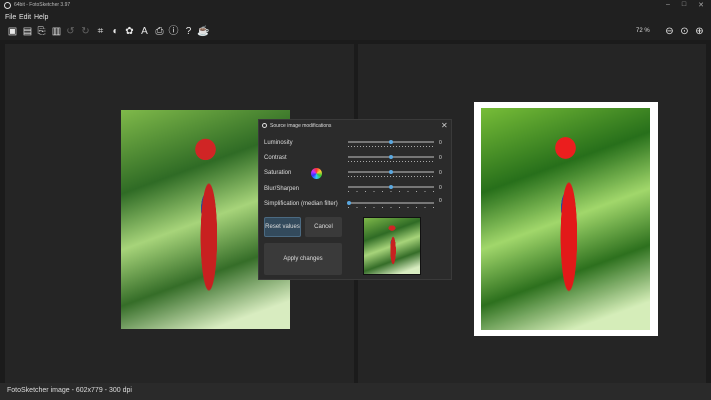 The width and height of the screenshot is (711, 400). Describe the element at coordinates (440, 143) in the screenshot. I see `luminosity-value: 0` at that location.